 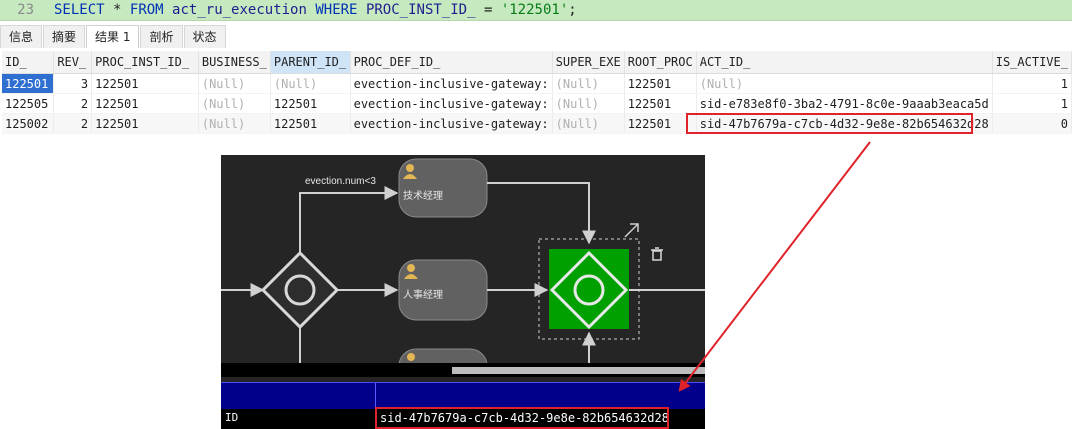 What do you see at coordinates (25, 10) in the screenshot?
I see `line-number: 23` at bounding box center [25, 10].